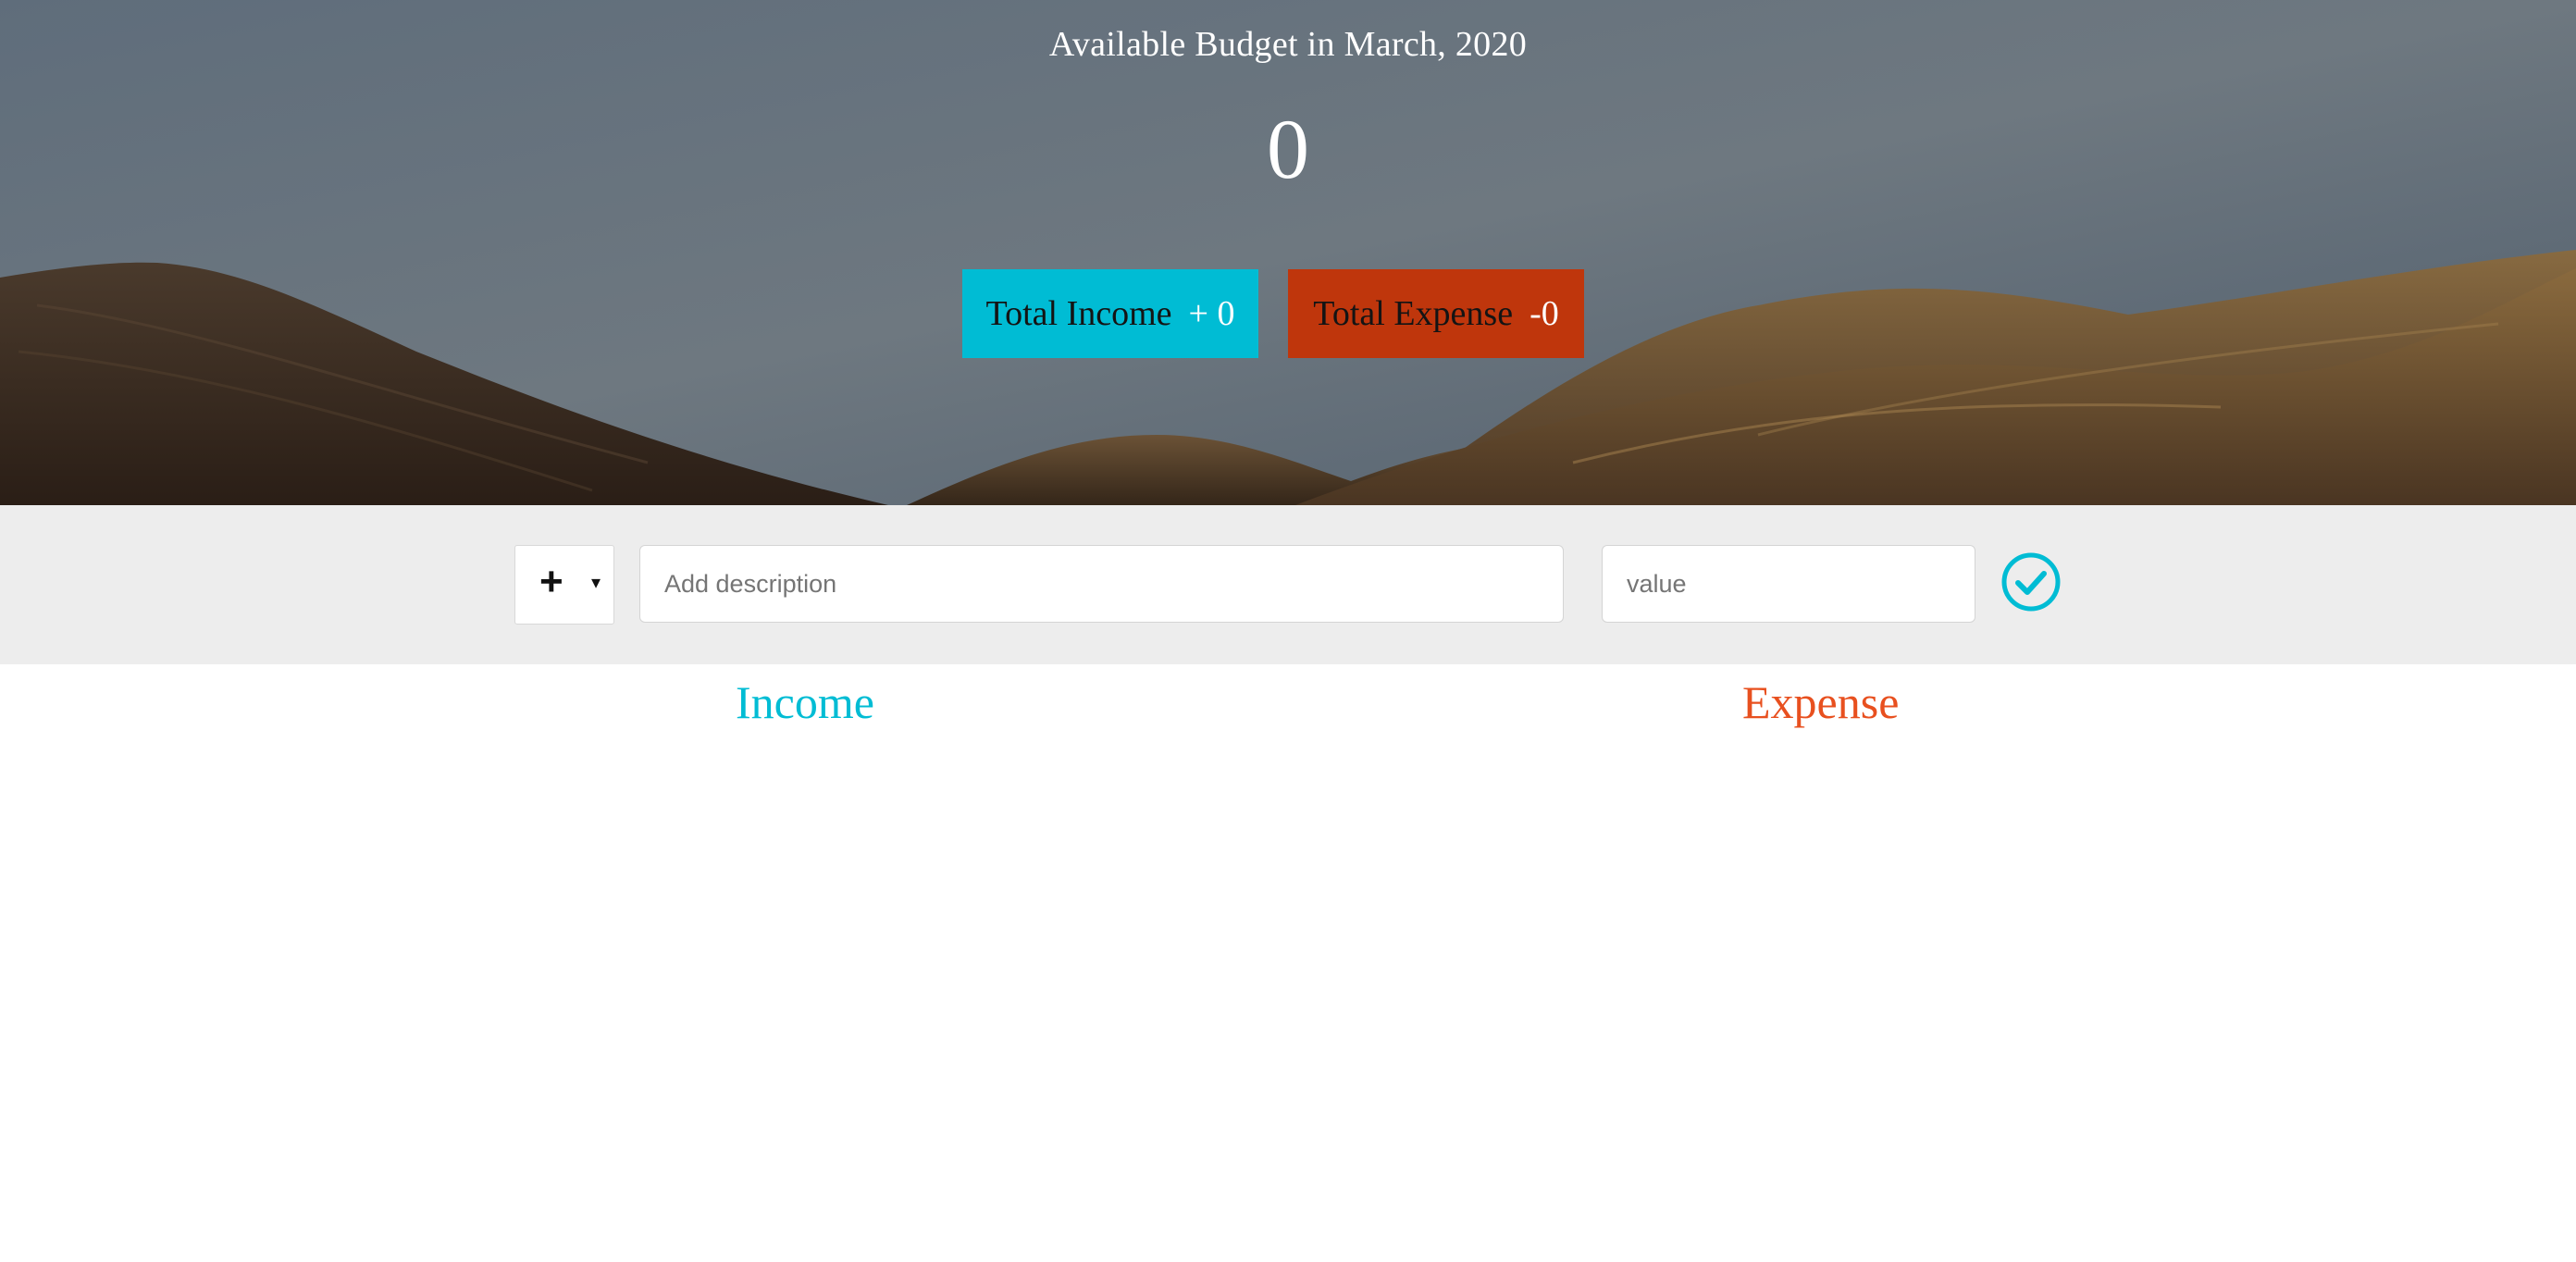 The height and width of the screenshot is (1262, 2576). What do you see at coordinates (1288, 44) in the screenshot?
I see `budget-title: Available Budget in March, 2020` at bounding box center [1288, 44].